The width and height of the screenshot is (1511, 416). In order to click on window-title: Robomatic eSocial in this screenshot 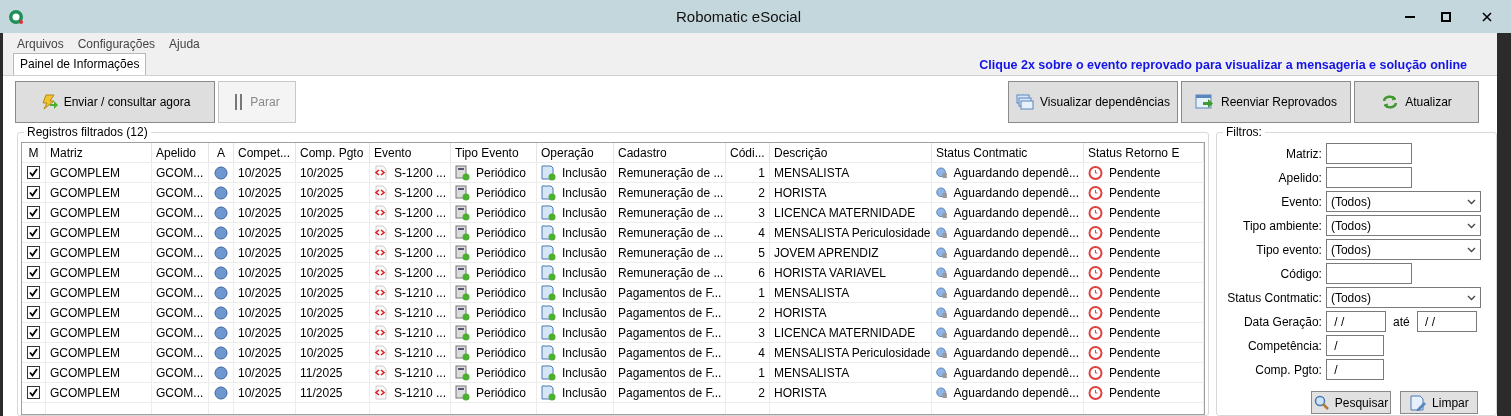, I will do `click(738, 16)`.